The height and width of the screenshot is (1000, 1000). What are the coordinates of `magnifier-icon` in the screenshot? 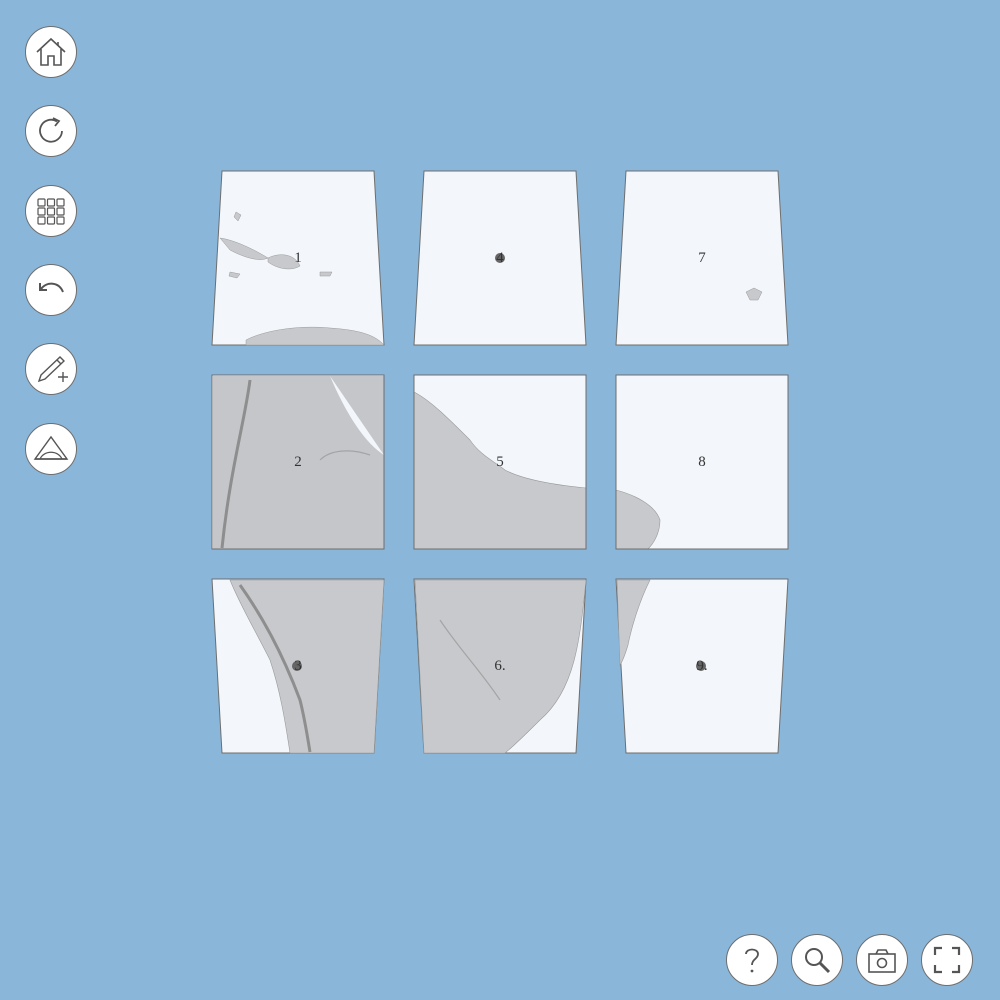 It's located at (818, 961).